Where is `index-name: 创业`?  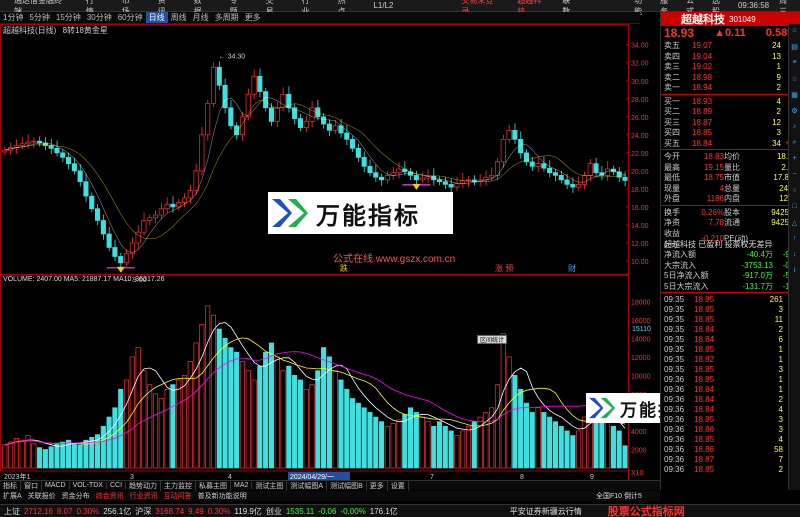 index-name: 创业 is located at coordinates (274, 511).